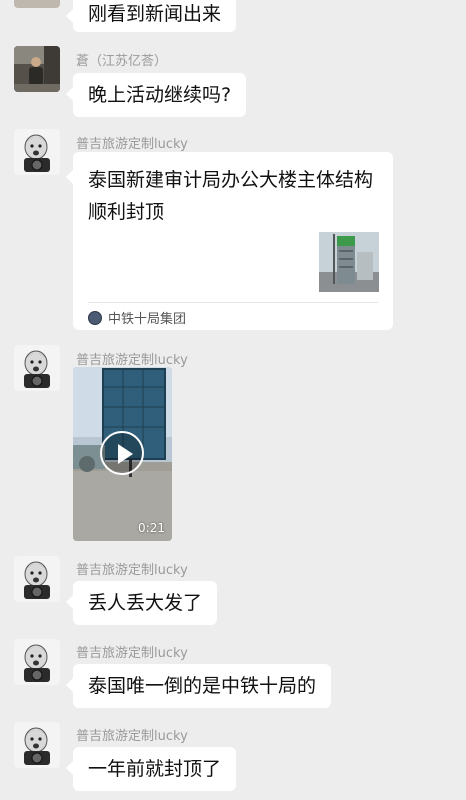 Image resolution: width=466 pixels, height=800 pixels. Describe the element at coordinates (155, 14) in the screenshot. I see `message-text: 刚看到新闻出来` at that location.